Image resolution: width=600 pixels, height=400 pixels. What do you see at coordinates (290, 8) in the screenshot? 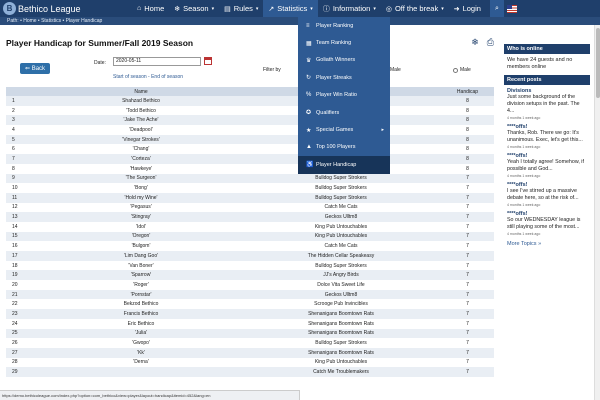
I see `nav-statistics: ↗ Statistics ▾` at bounding box center [290, 8].